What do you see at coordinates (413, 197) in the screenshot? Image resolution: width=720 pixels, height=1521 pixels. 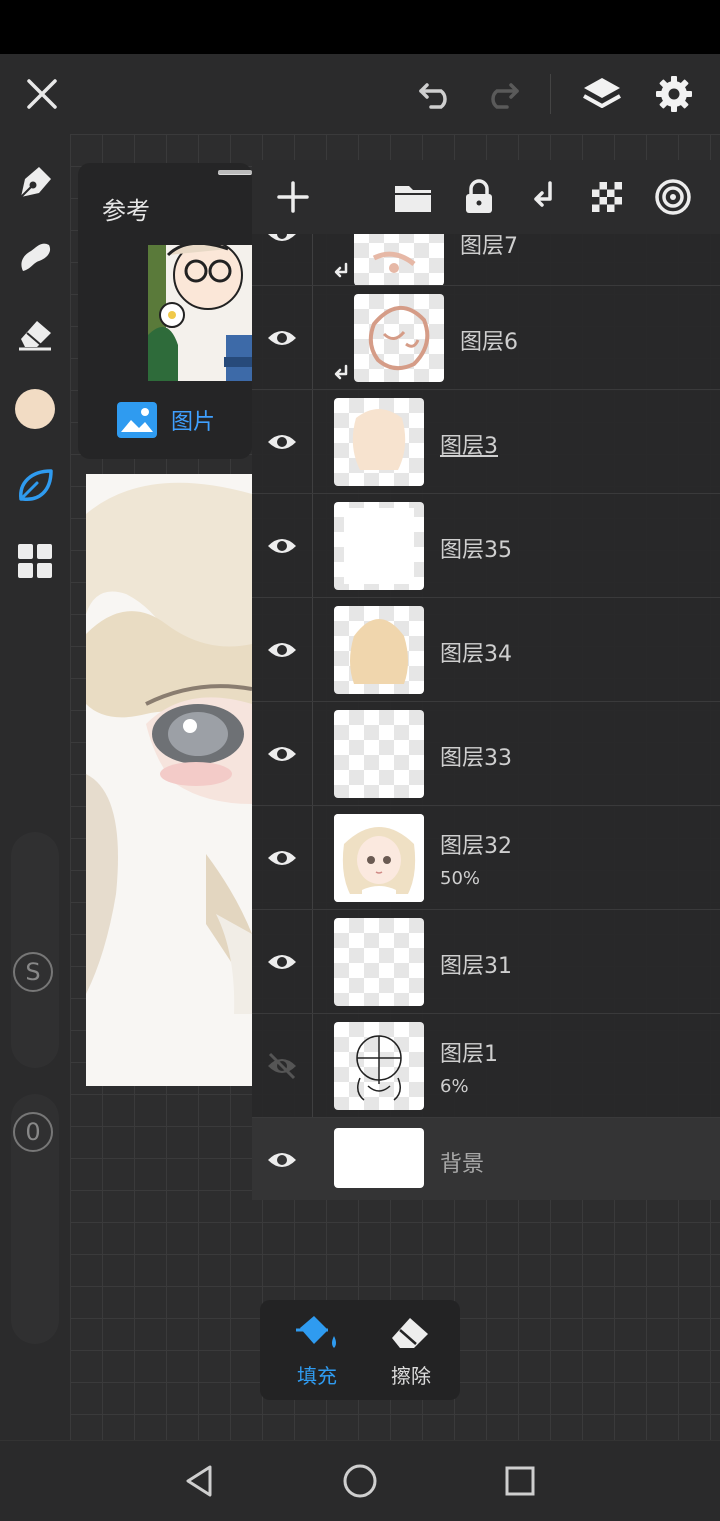 I see `folder-icon` at bounding box center [413, 197].